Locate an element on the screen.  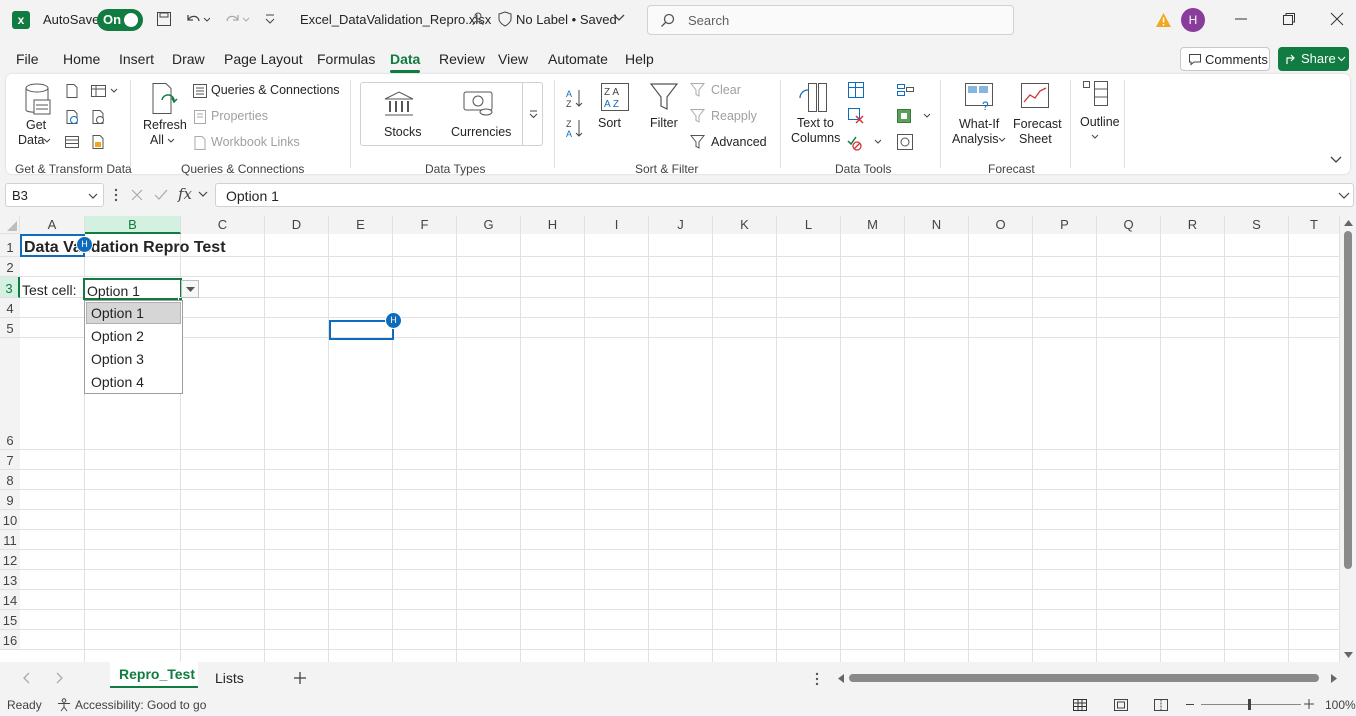
zoom-level: 100% is located at coordinates (1340, 705).